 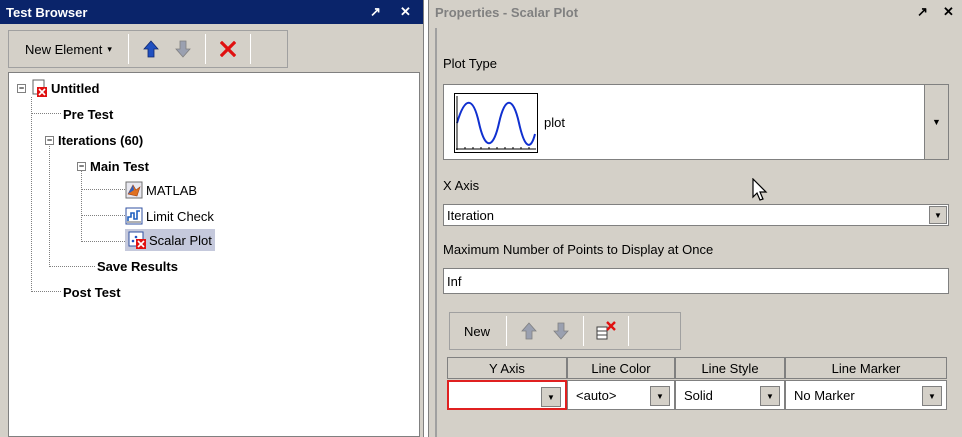 I want to click on tree-item-limit-check: Limit Check, so click(x=169, y=216).